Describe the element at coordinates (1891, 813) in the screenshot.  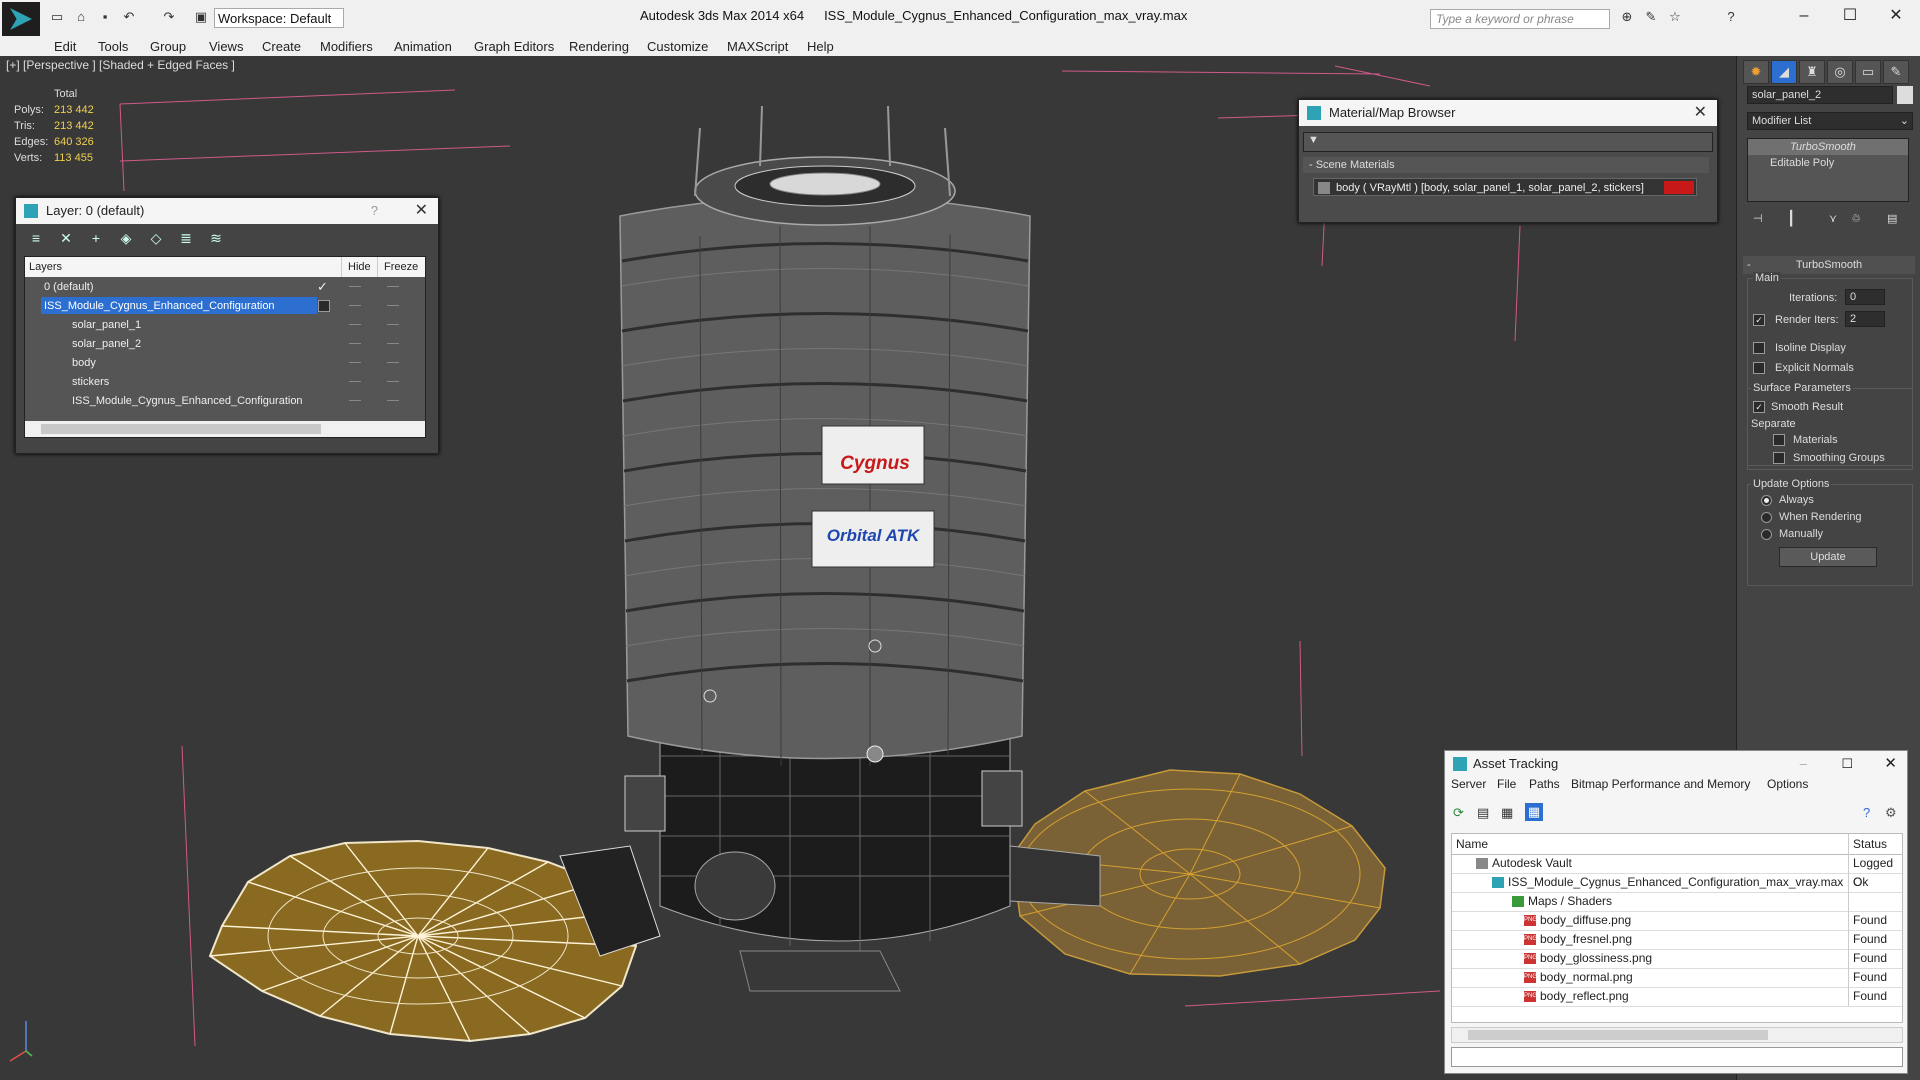
I see `settings-icon: ⚙` at that location.